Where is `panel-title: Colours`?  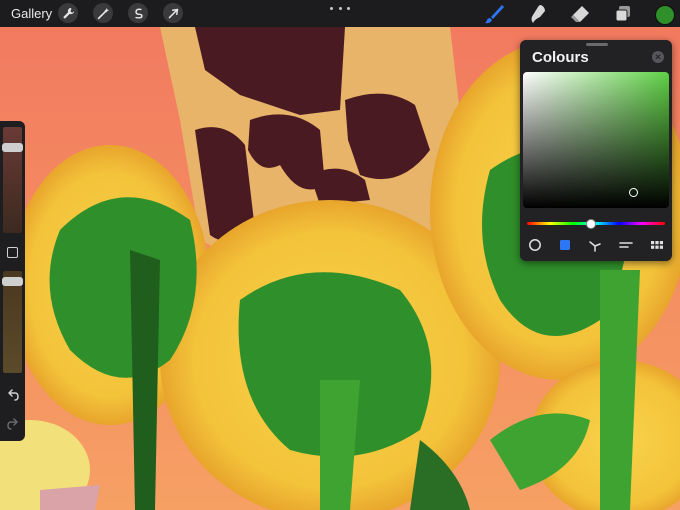 panel-title: Colours is located at coordinates (560, 57).